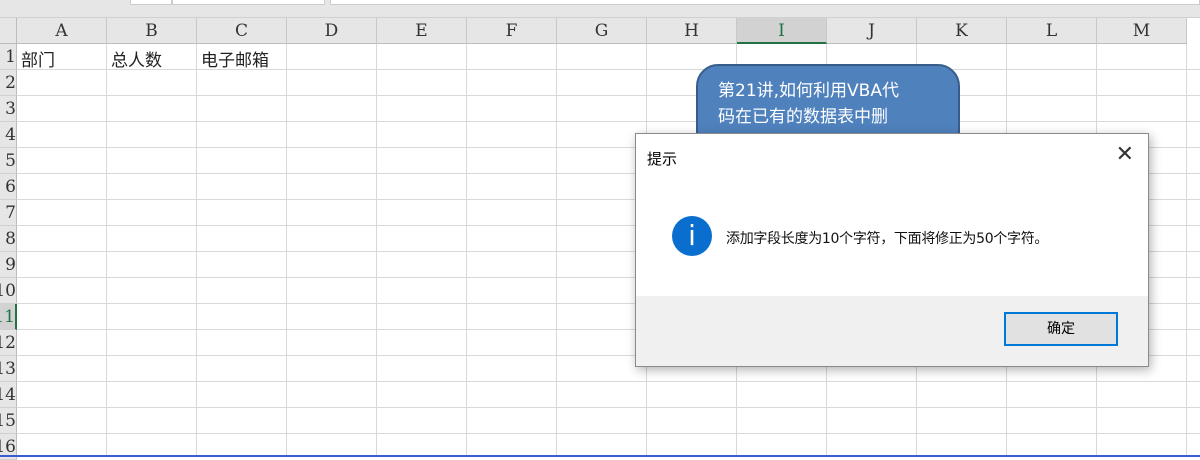 The height and width of the screenshot is (460, 1200). Describe the element at coordinates (36, 58) in the screenshot. I see `cell-a1: 部门` at that location.